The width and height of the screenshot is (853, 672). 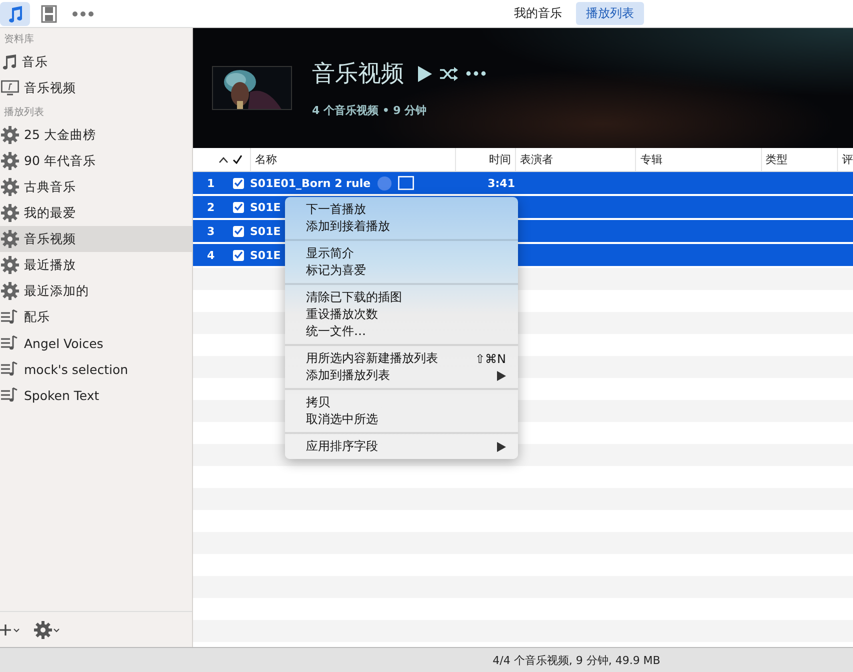 I want to click on column-header: 表演者, so click(x=575, y=159).